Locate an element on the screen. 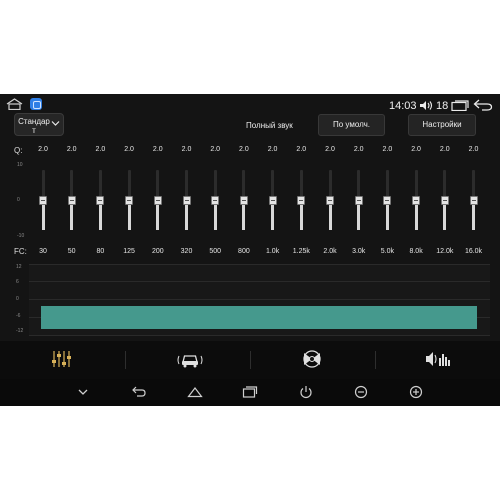 The height and width of the screenshot is (500, 500). tab-sound-effects is located at coordinates (437, 360).